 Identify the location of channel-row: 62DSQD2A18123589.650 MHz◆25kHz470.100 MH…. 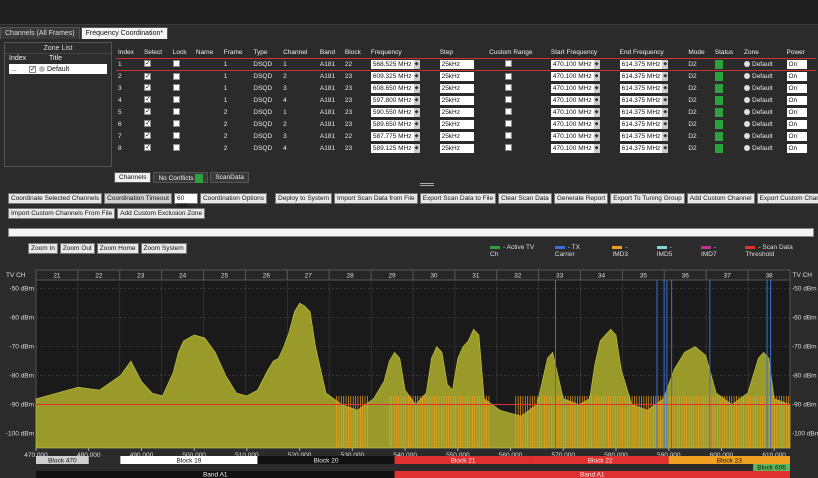
(466, 124).